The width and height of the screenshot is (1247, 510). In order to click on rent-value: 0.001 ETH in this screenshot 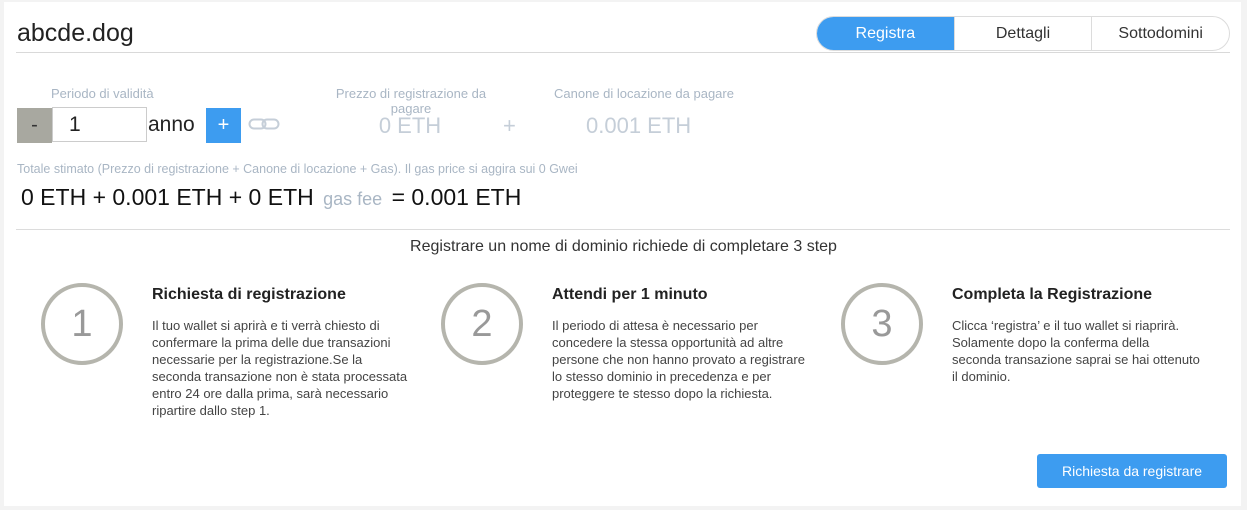, I will do `click(639, 125)`.